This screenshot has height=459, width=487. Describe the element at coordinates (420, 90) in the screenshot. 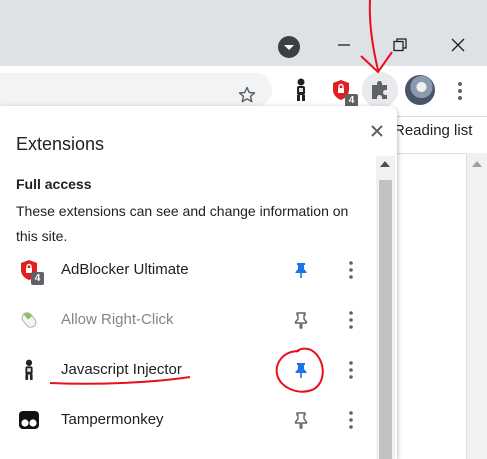

I see `profile-avatar` at that location.